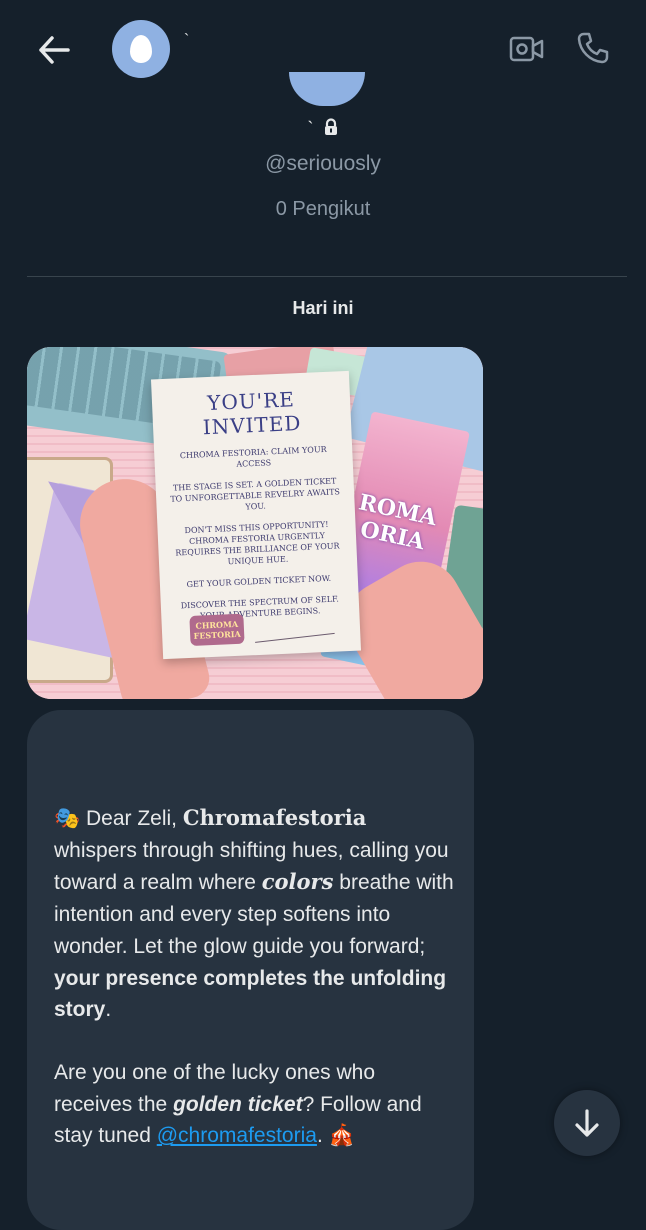 Image resolution: width=646 pixels, height=1230 pixels. I want to click on arrow-left-icon, so click(54, 50).